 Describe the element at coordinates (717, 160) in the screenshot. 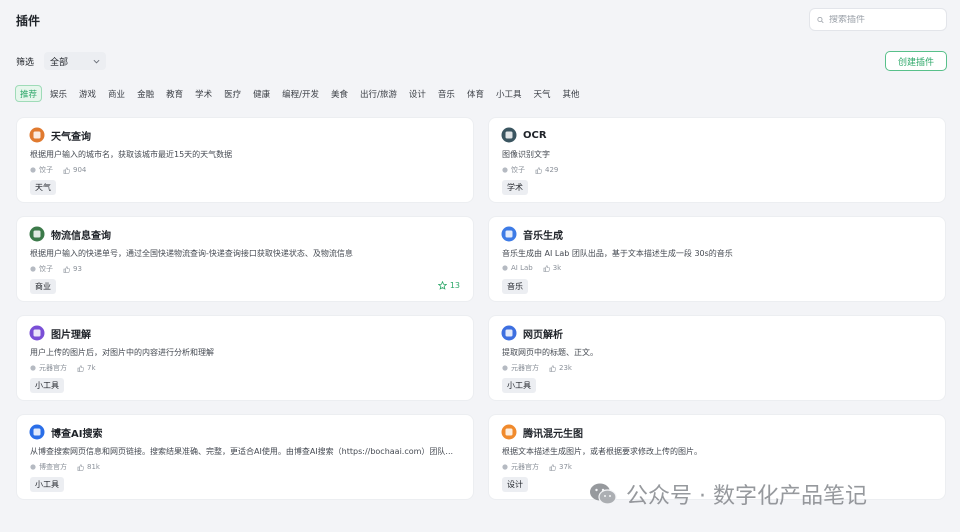

I see `plugin-card: OCR 图像识别文字 饺子 429 学术` at that location.